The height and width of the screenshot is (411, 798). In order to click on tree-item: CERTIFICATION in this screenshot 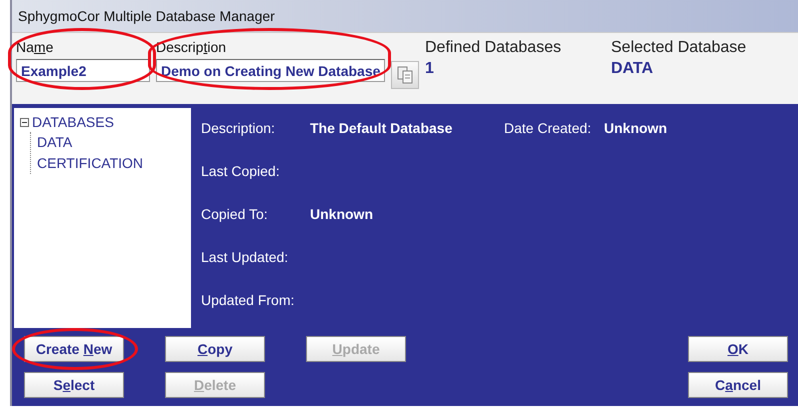, I will do `click(90, 163)`.